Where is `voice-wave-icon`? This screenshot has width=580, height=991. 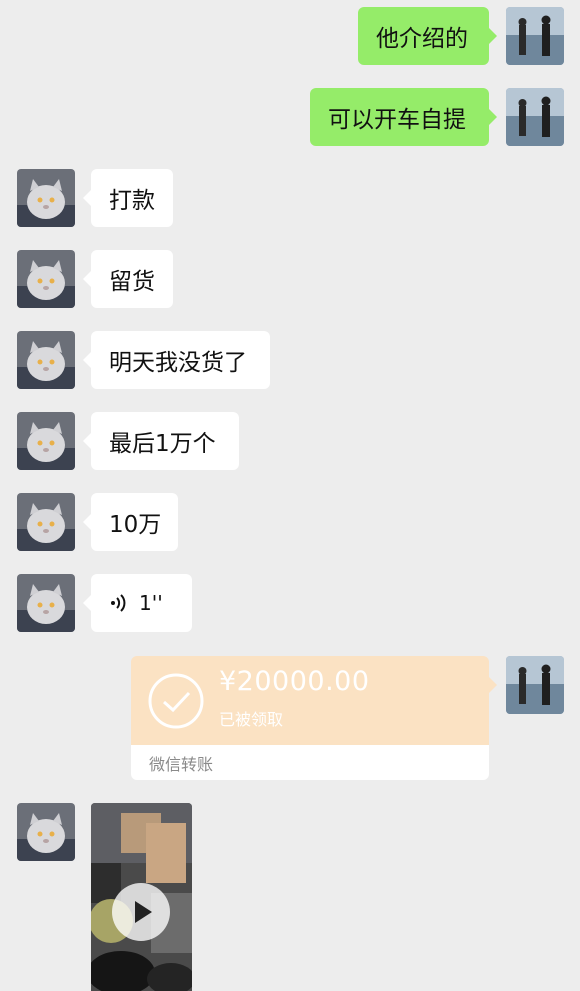 voice-wave-icon is located at coordinates (118, 603).